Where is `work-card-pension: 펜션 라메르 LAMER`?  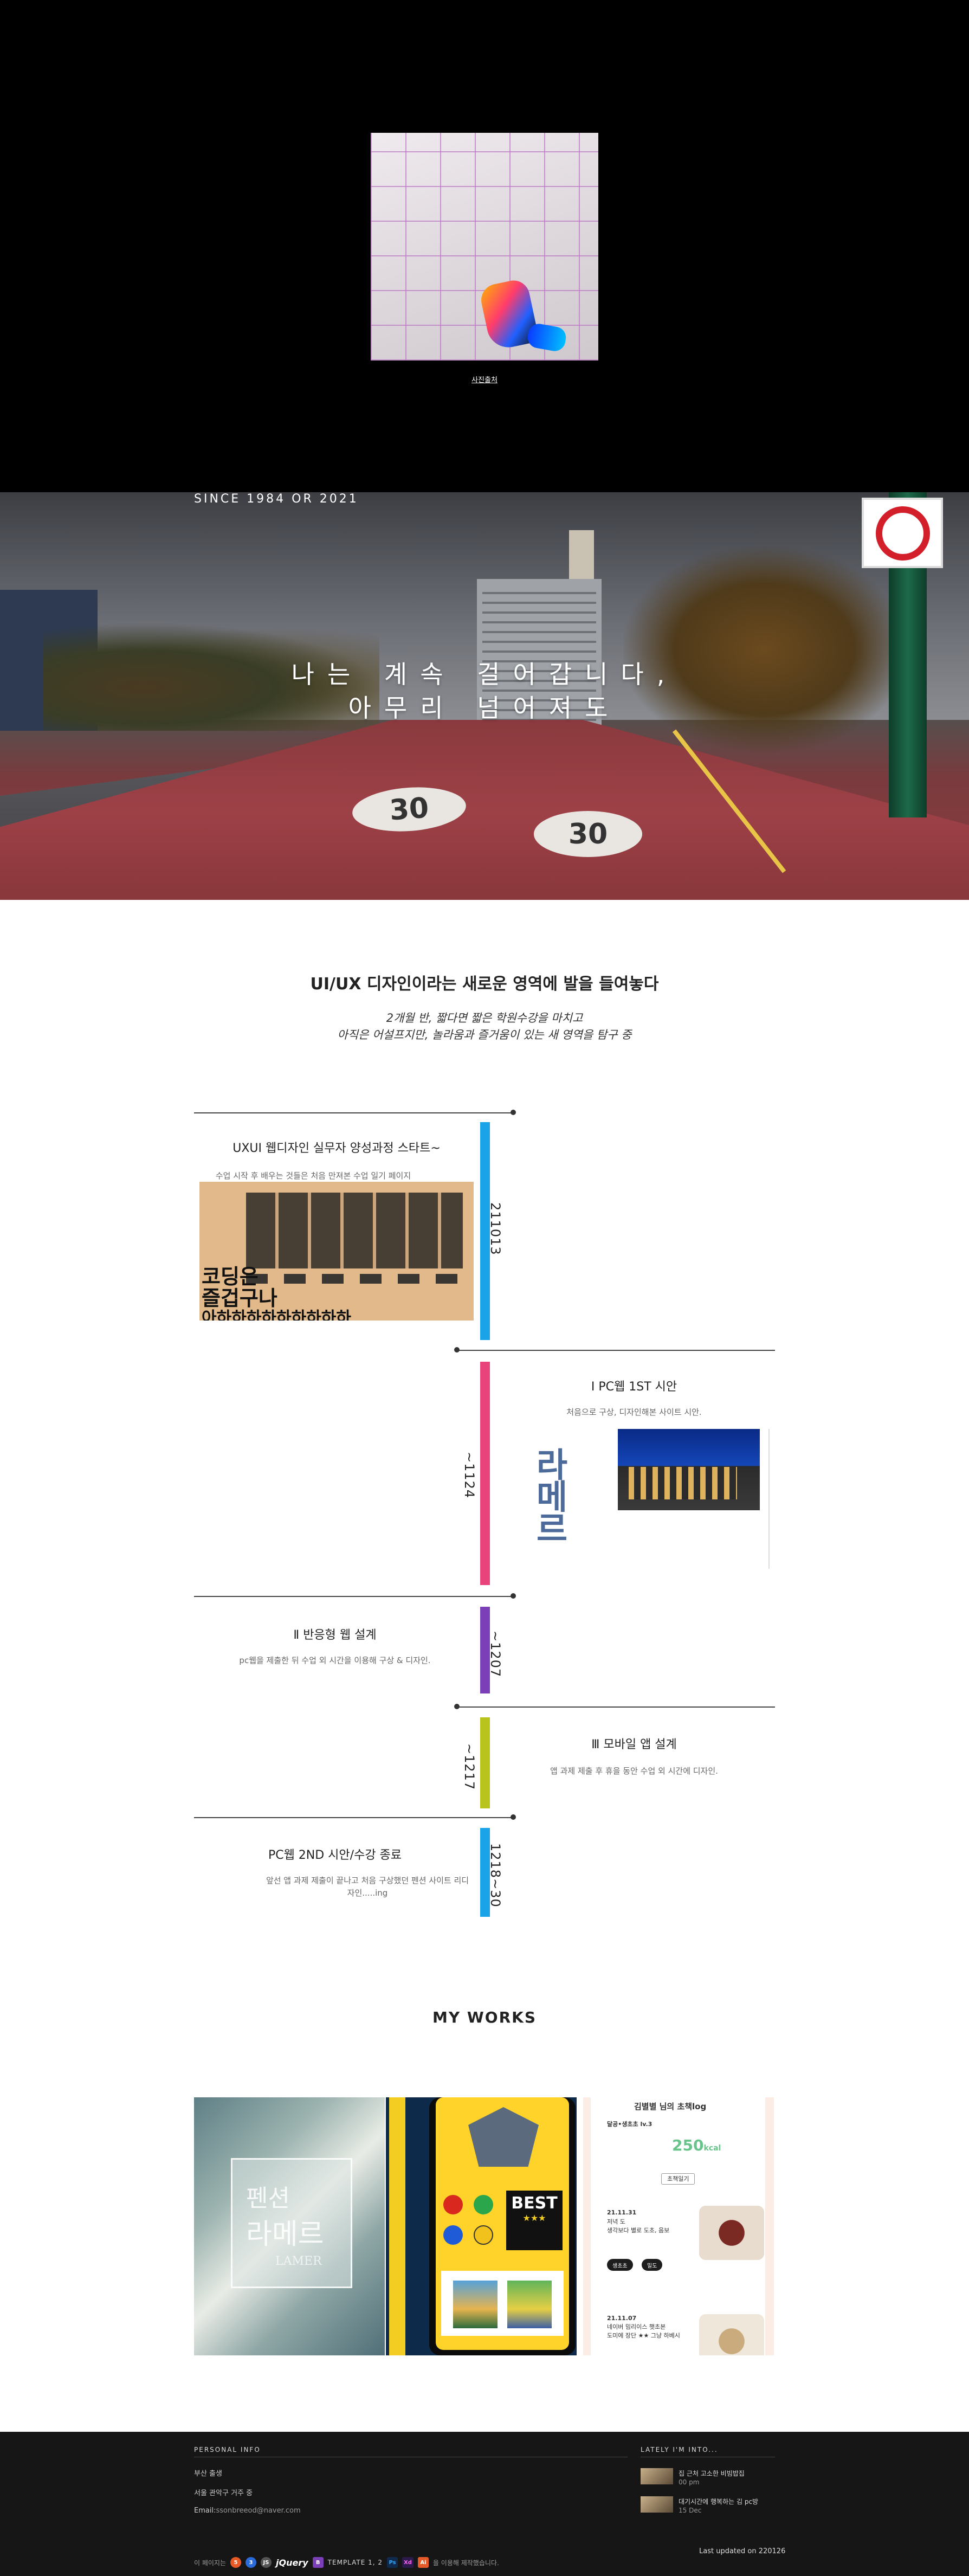
work-card-pension: 펜션 라메르 LAMER is located at coordinates (289, 2226).